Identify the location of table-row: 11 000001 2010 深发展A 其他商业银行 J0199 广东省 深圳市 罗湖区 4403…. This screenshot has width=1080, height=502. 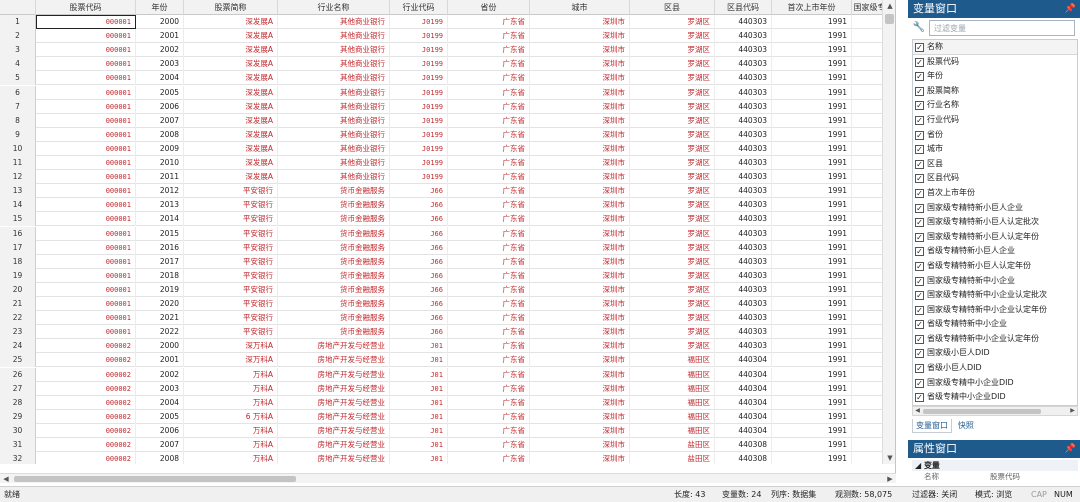
(447, 163).